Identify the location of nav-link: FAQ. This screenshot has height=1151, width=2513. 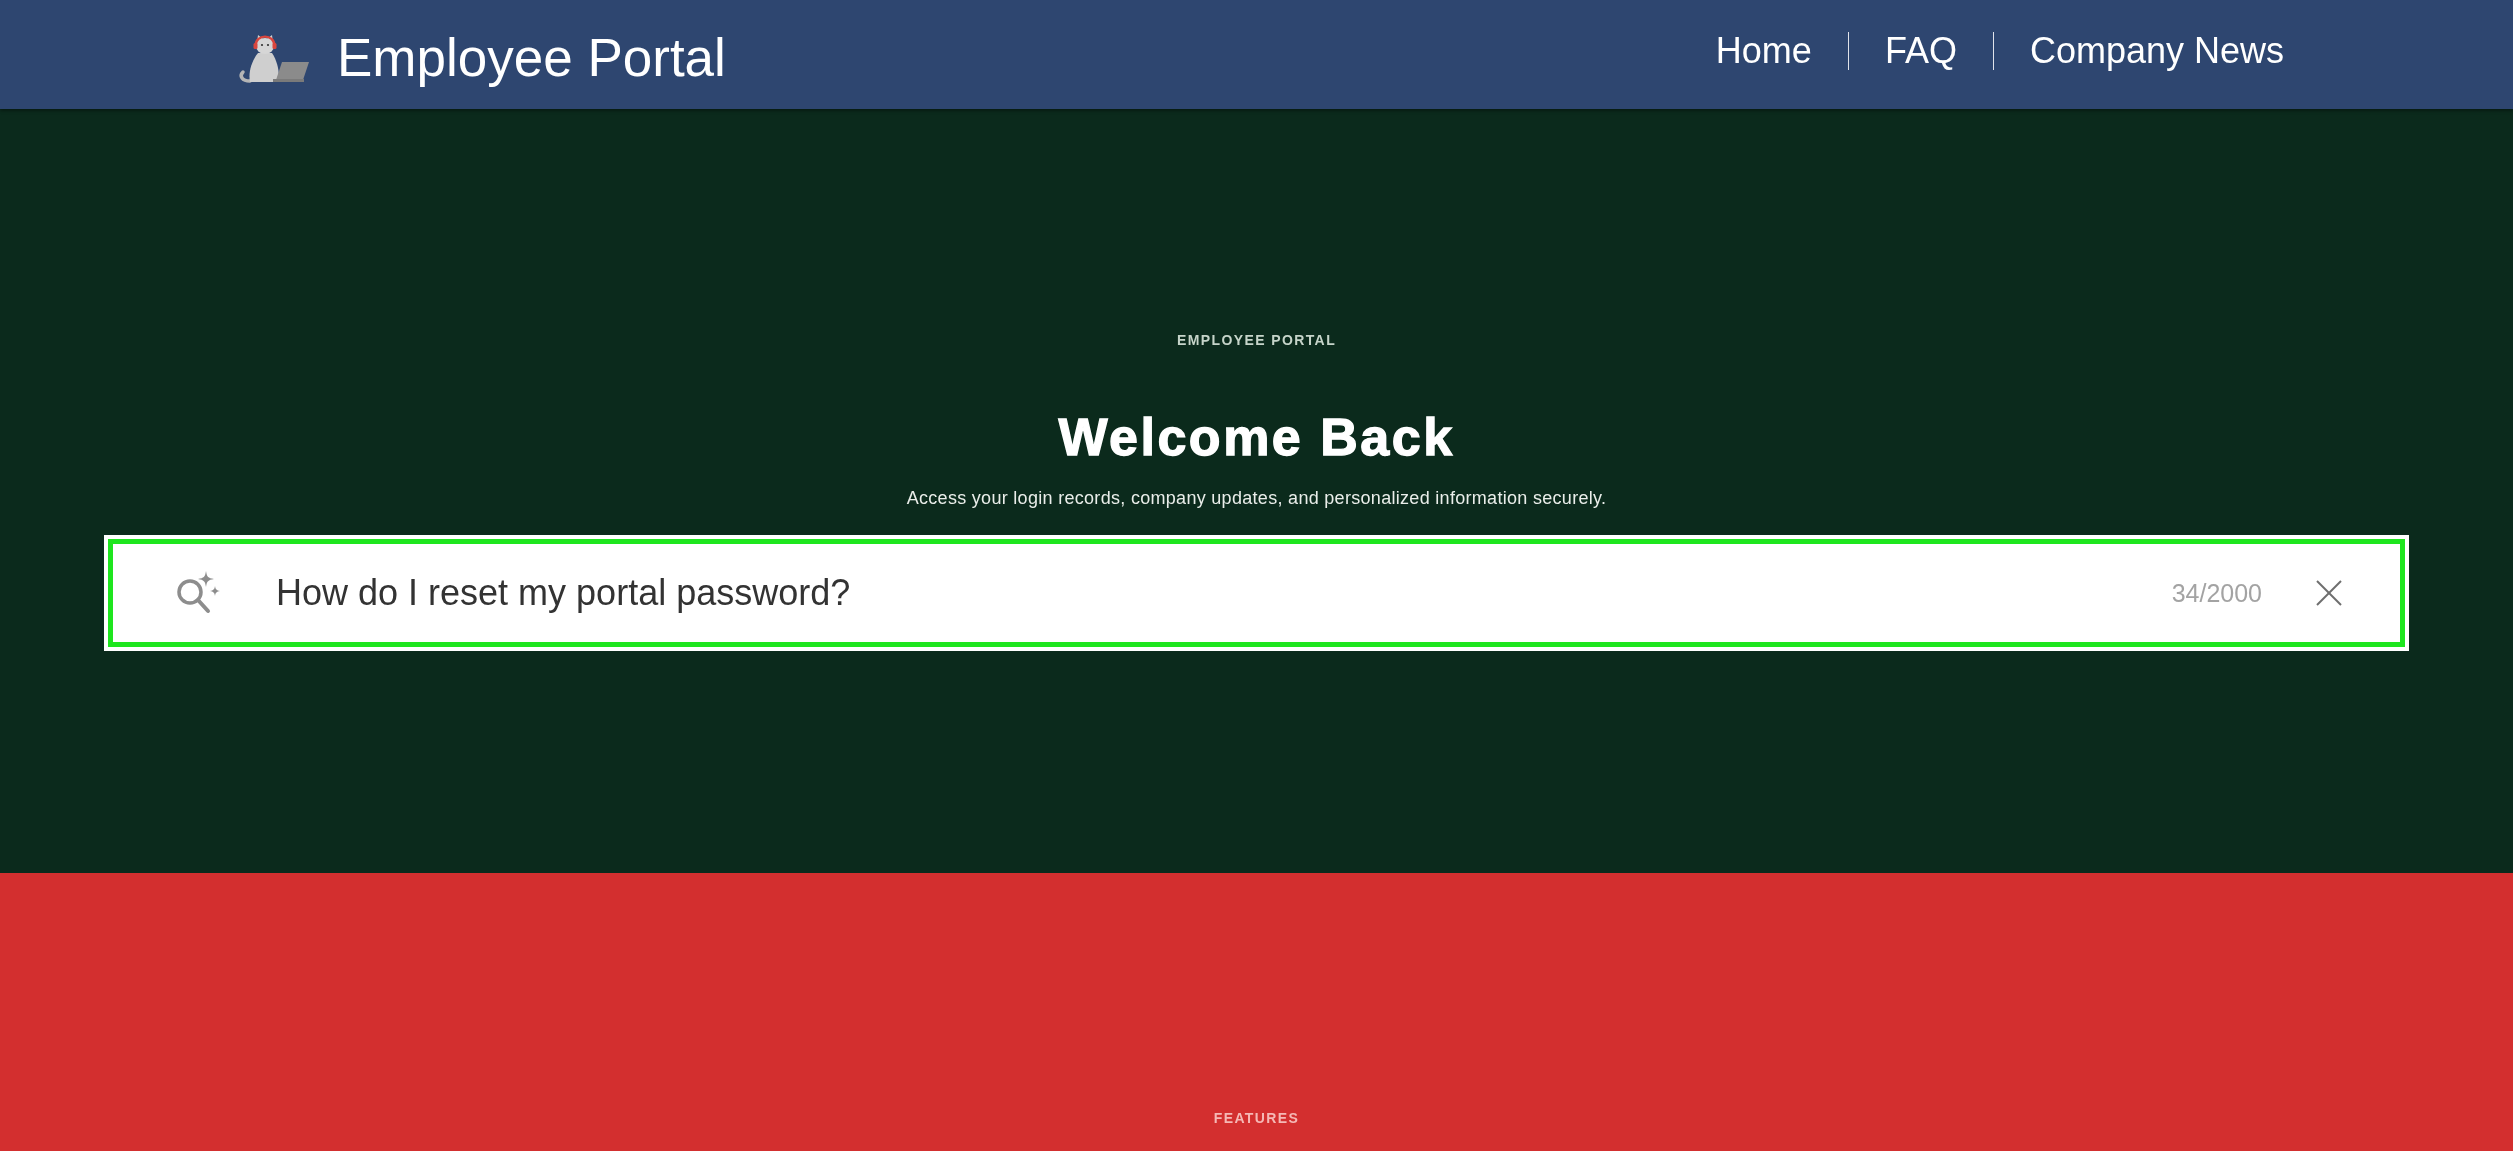
(1920, 50).